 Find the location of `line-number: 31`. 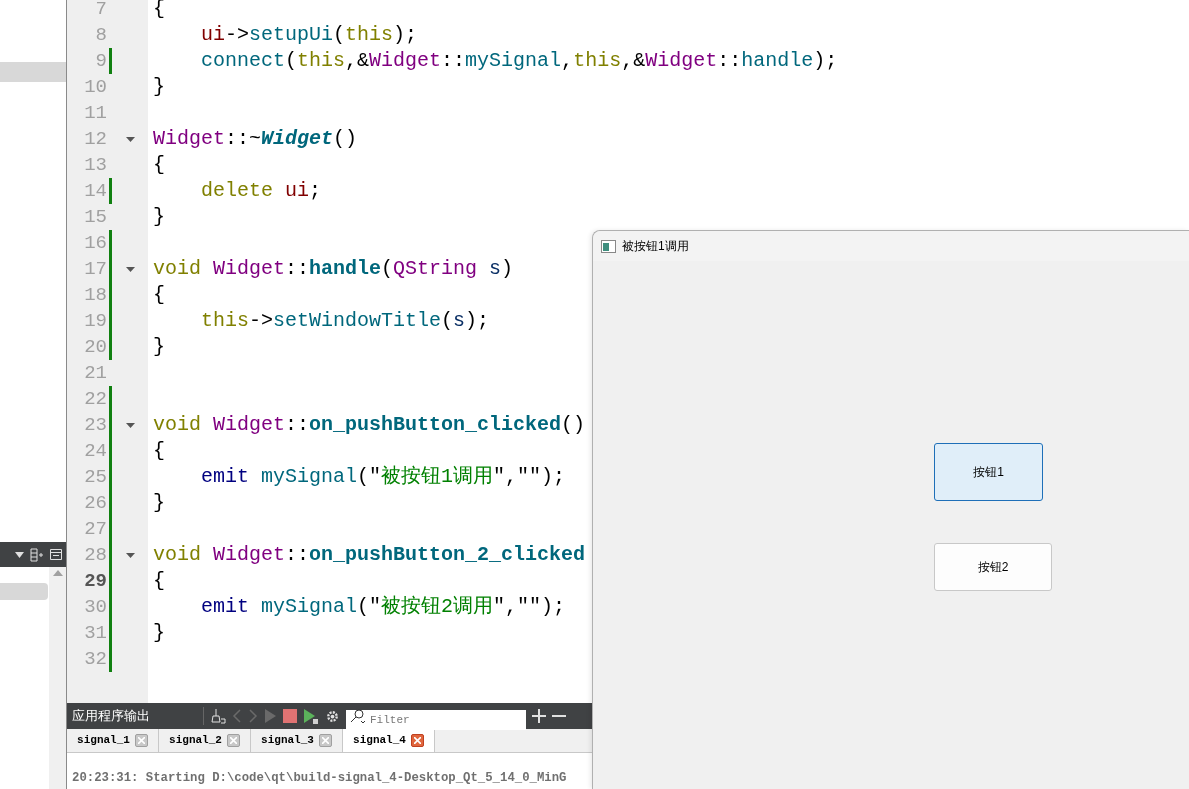

line-number: 31 is located at coordinates (95, 633).